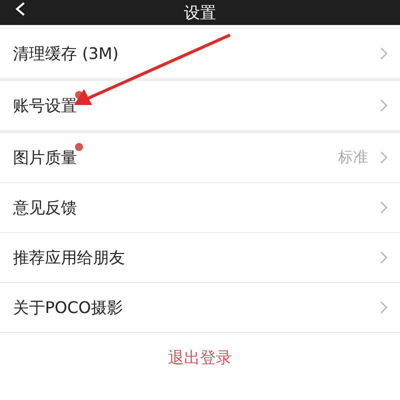 Image resolution: width=400 pixels, height=400 pixels. Describe the element at coordinates (200, 358) in the screenshot. I see `logout-button: 退出登录` at that location.